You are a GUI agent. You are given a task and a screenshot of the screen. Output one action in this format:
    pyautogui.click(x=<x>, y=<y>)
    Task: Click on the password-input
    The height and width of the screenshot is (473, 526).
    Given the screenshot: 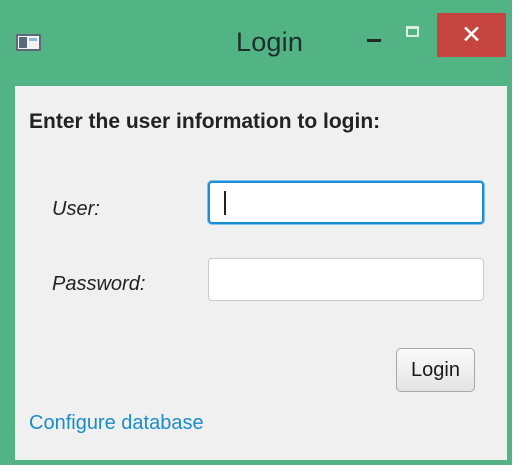 What is the action you would take?
    pyautogui.click(x=346, y=279)
    